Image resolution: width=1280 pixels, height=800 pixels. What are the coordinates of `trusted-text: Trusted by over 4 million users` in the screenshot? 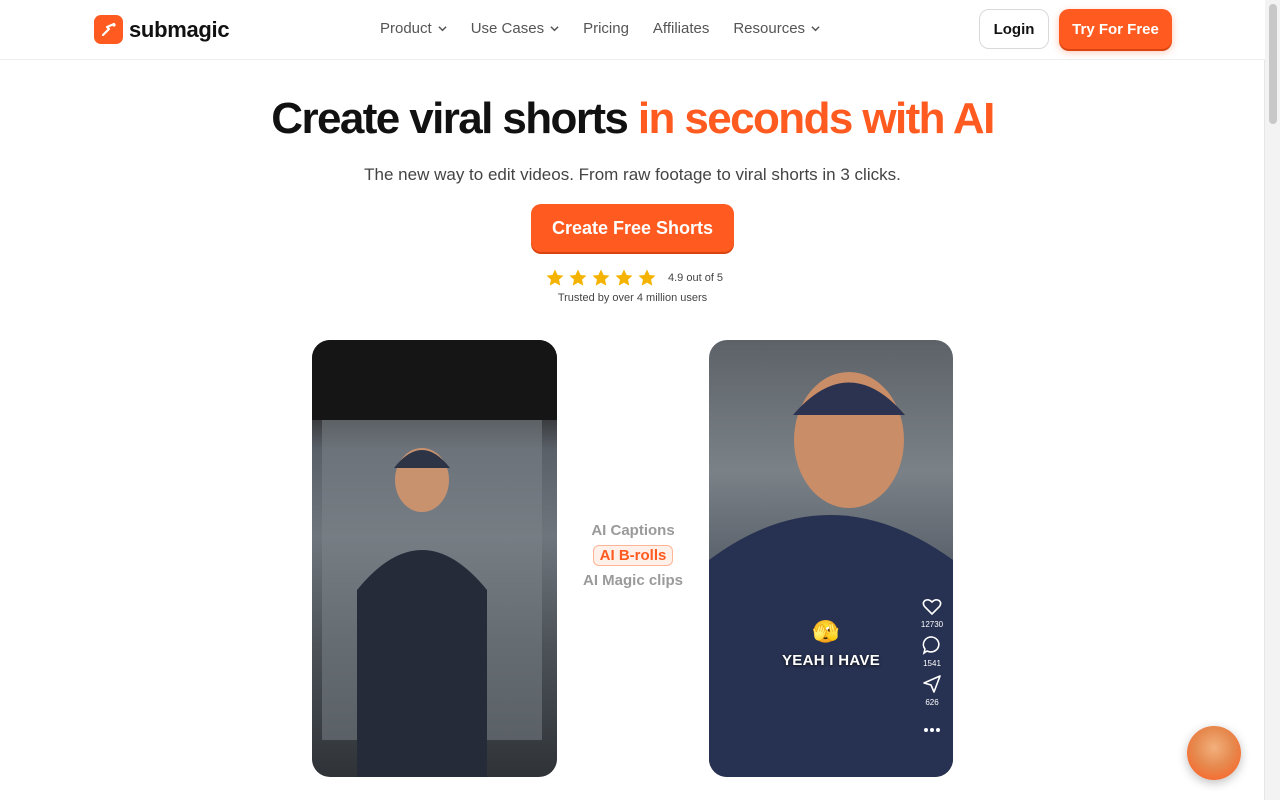 It's located at (632, 298).